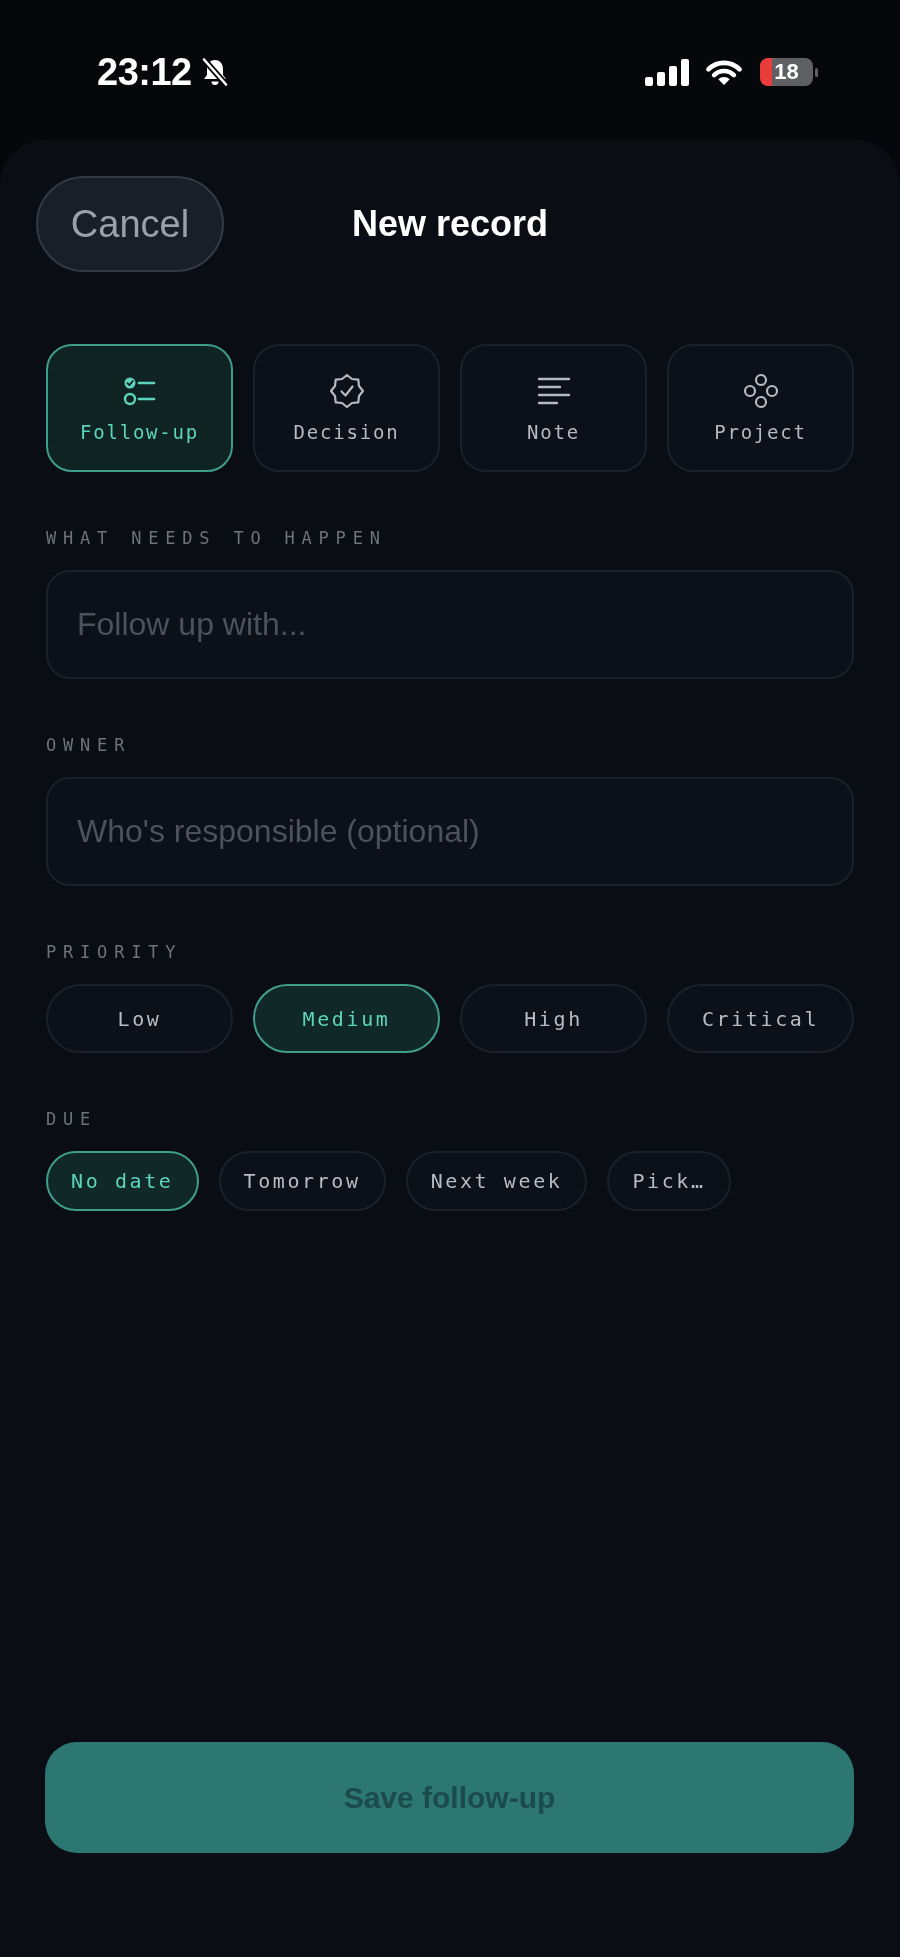 The image size is (900, 1957). What do you see at coordinates (89, 745) in the screenshot?
I see `section-label: OWNER` at bounding box center [89, 745].